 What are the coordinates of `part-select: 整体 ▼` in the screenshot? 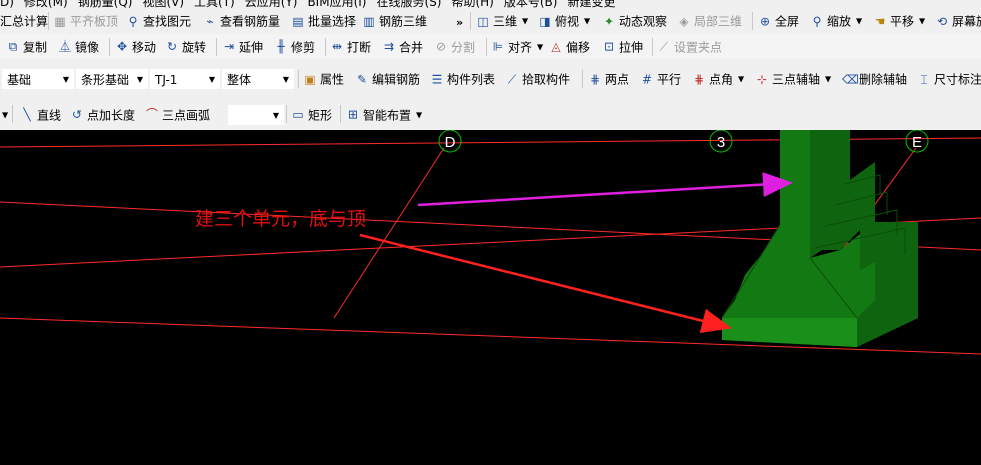 It's located at (258, 79).